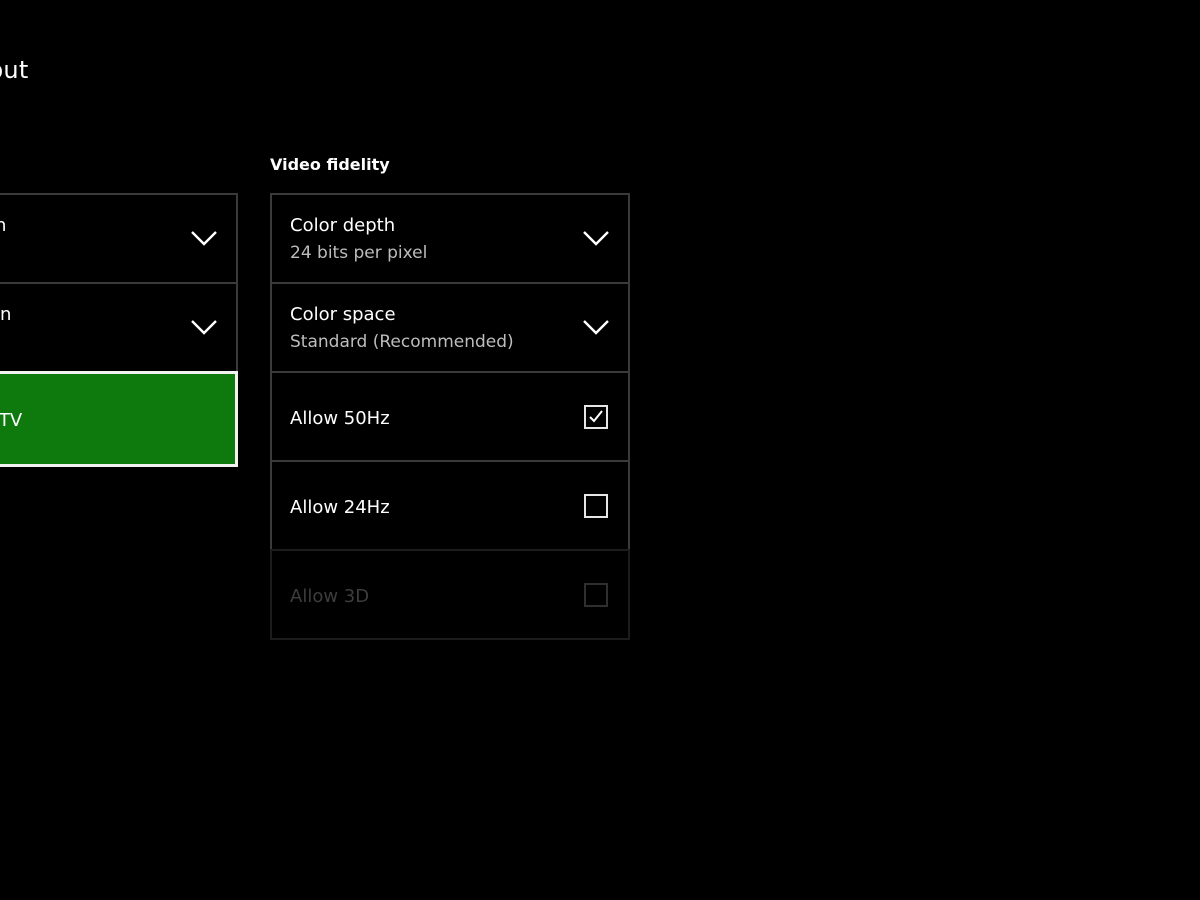 The width and height of the screenshot is (1200, 900). I want to click on allow-50hz-checkbox, so click(596, 417).